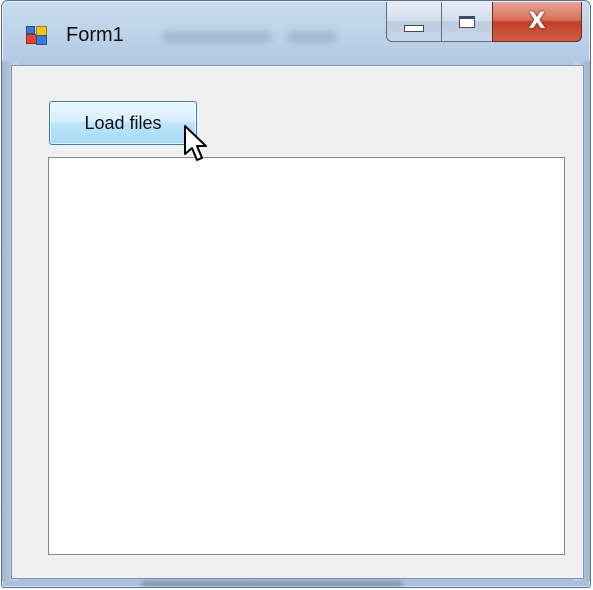 The image size is (593, 590). I want to click on window-title: Form1, so click(95, 35).